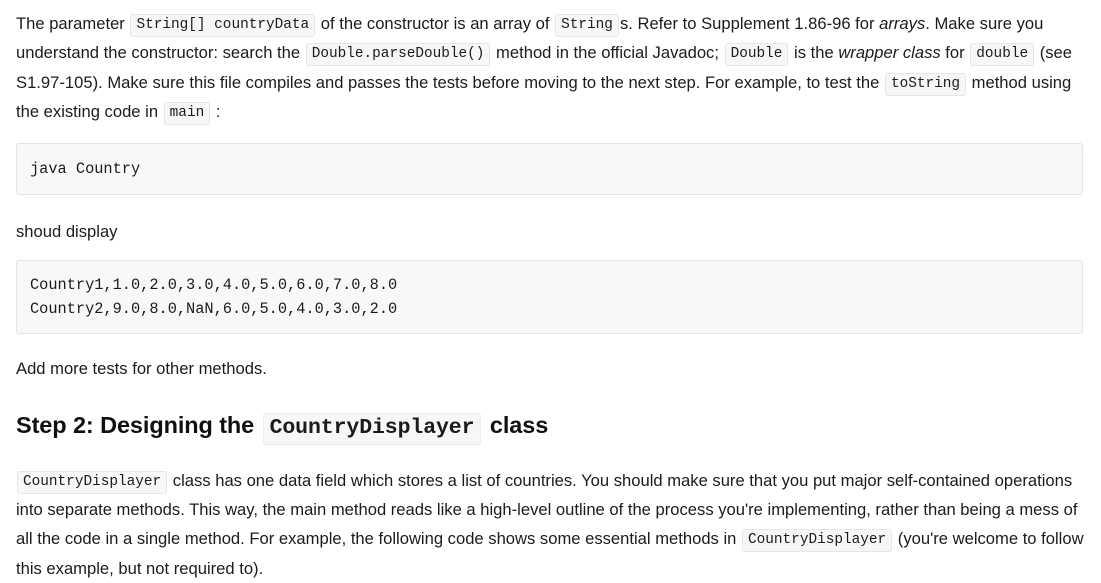 Image resolution: width=1101 pixels, height=583 pixels. Describe the element at coordinates (398, 55) in the screenshot. I see `inline-code-double-parsedouble: Double.parseDouble()` at that location.